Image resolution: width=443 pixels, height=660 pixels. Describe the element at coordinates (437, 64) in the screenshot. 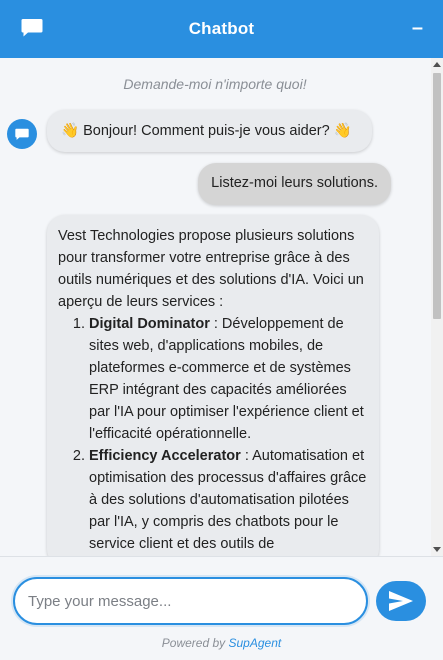

I see `scroll-up-arrow-icon` at that location.